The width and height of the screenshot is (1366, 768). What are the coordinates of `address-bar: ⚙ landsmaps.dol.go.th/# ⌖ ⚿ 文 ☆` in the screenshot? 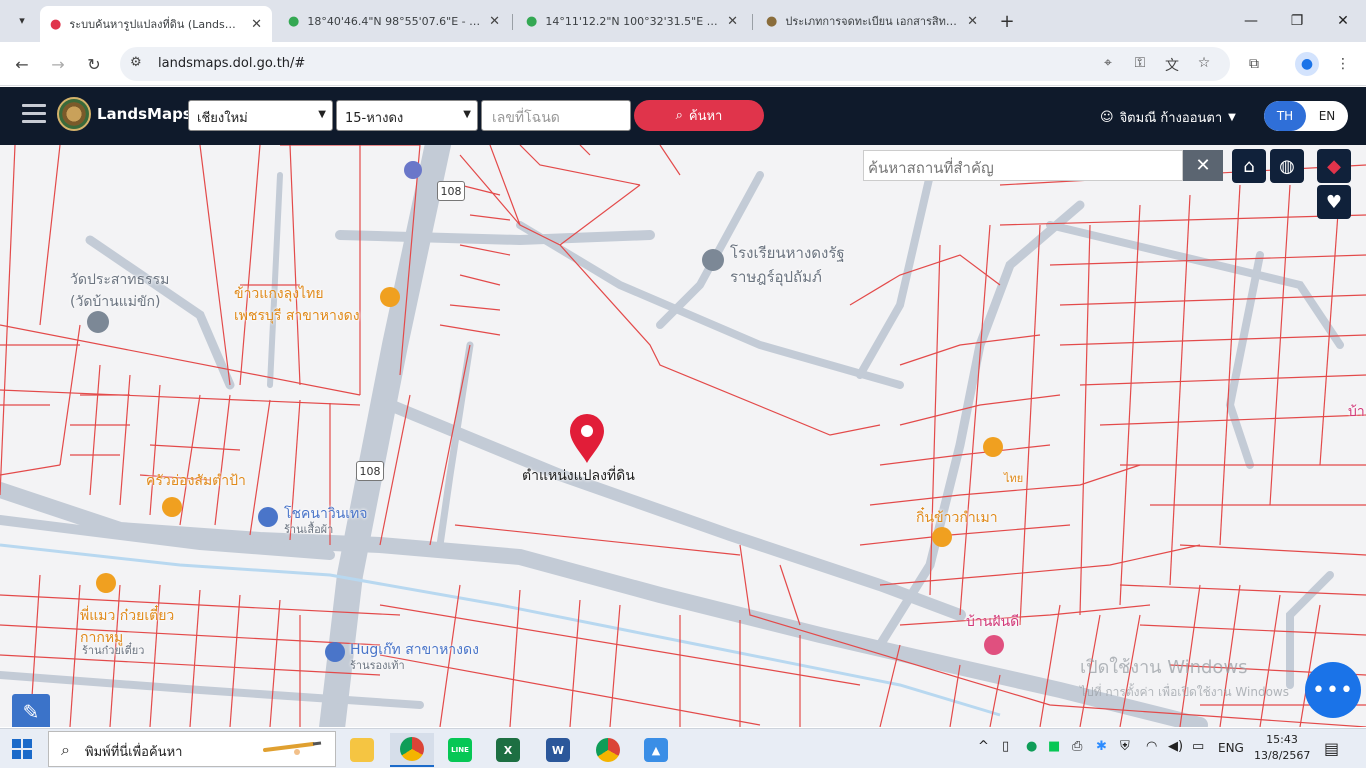 It's located at (675, 64).